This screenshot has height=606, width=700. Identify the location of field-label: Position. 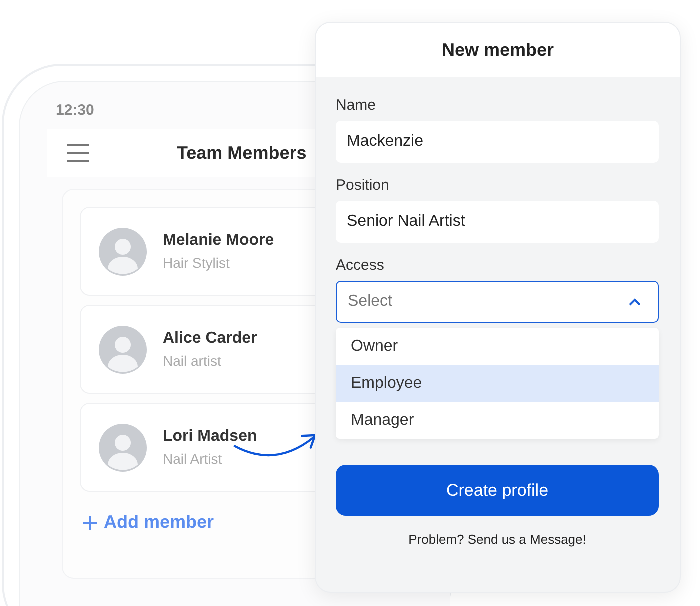
(363, 185).